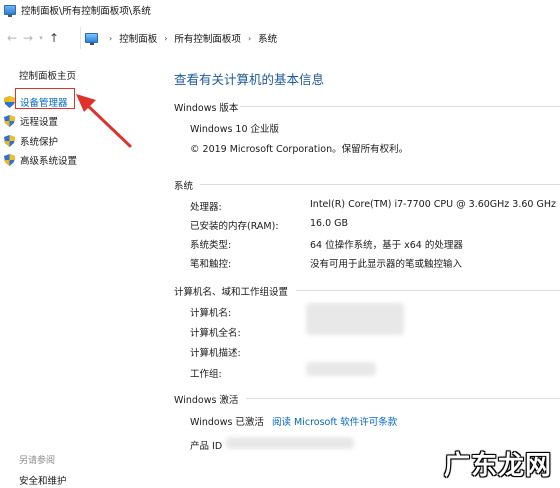  What do you see at coordinates (37, 461) in the screenshot?
I see `see-also-heading: 另请参阅` at bounding box center [37, 461].